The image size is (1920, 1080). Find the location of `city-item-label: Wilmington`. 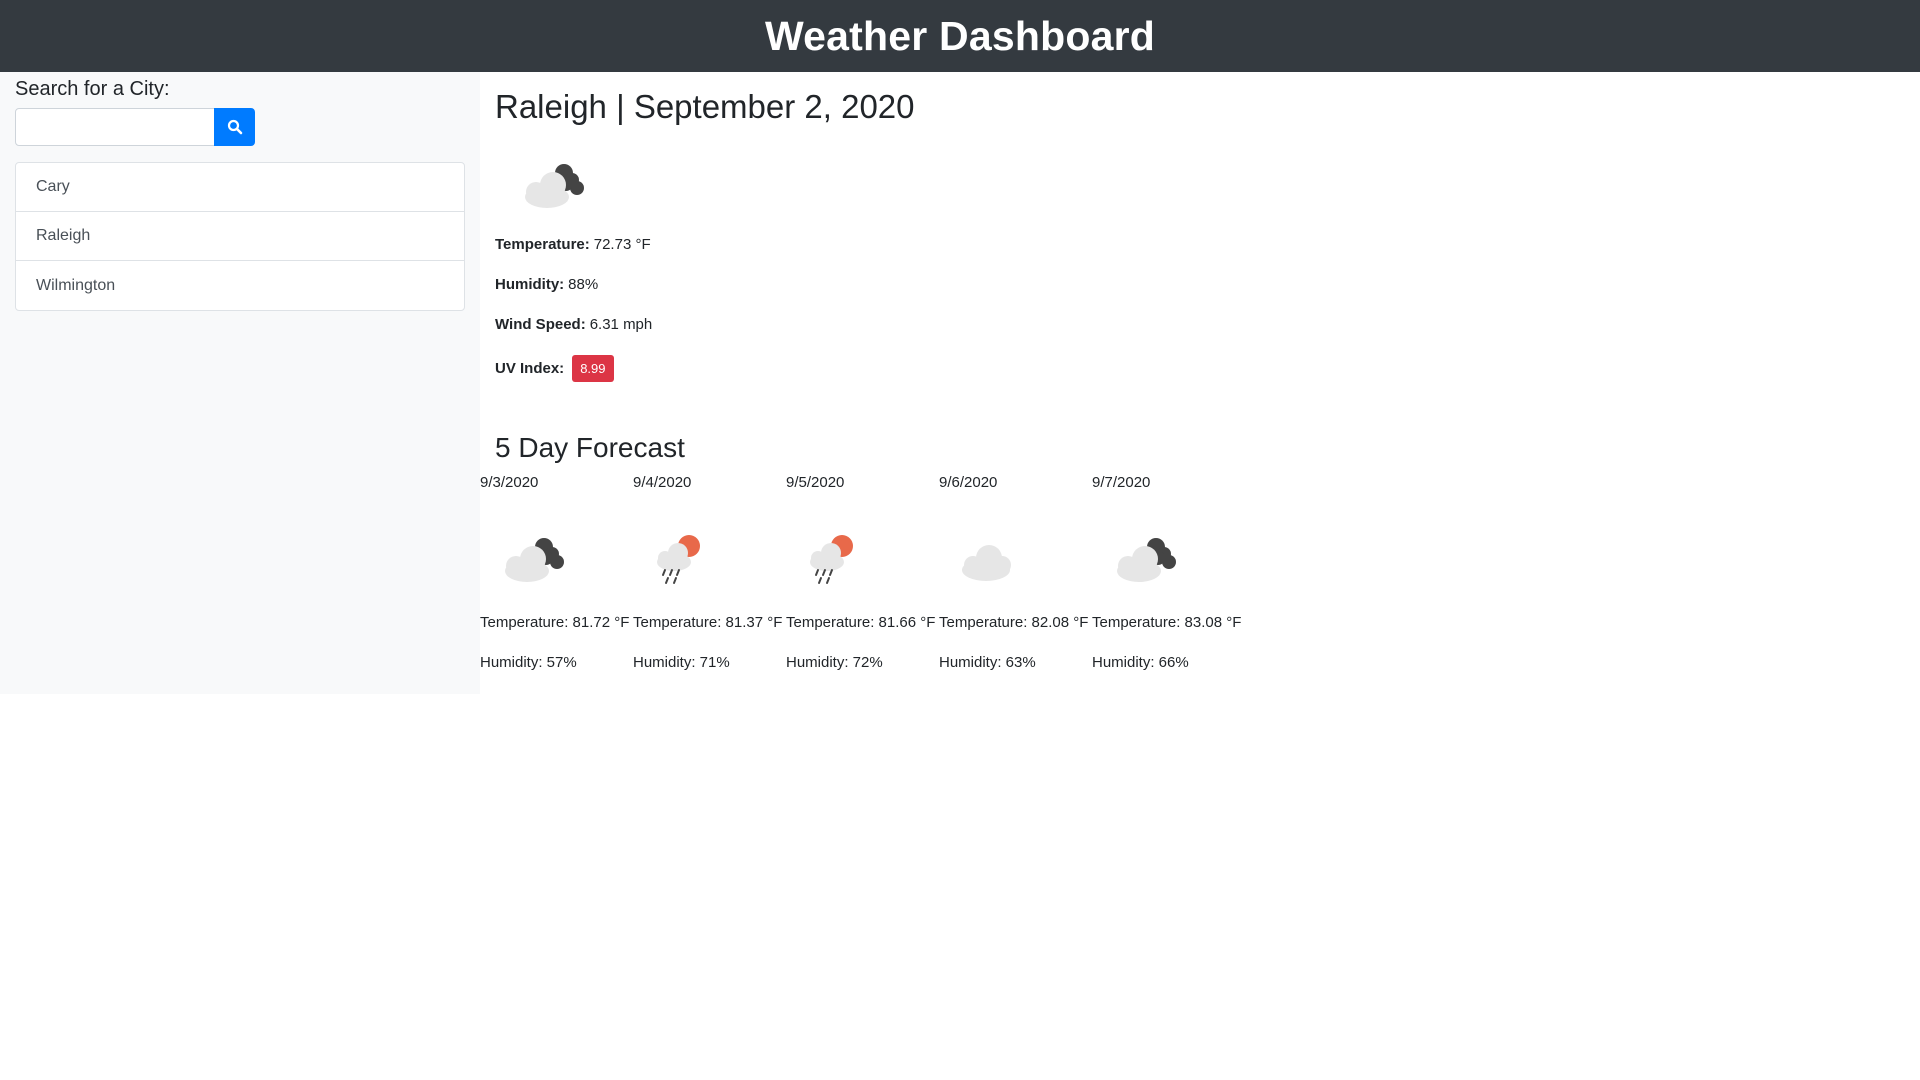

city-item-label: Wilmington is located at coordinates (76, 285).